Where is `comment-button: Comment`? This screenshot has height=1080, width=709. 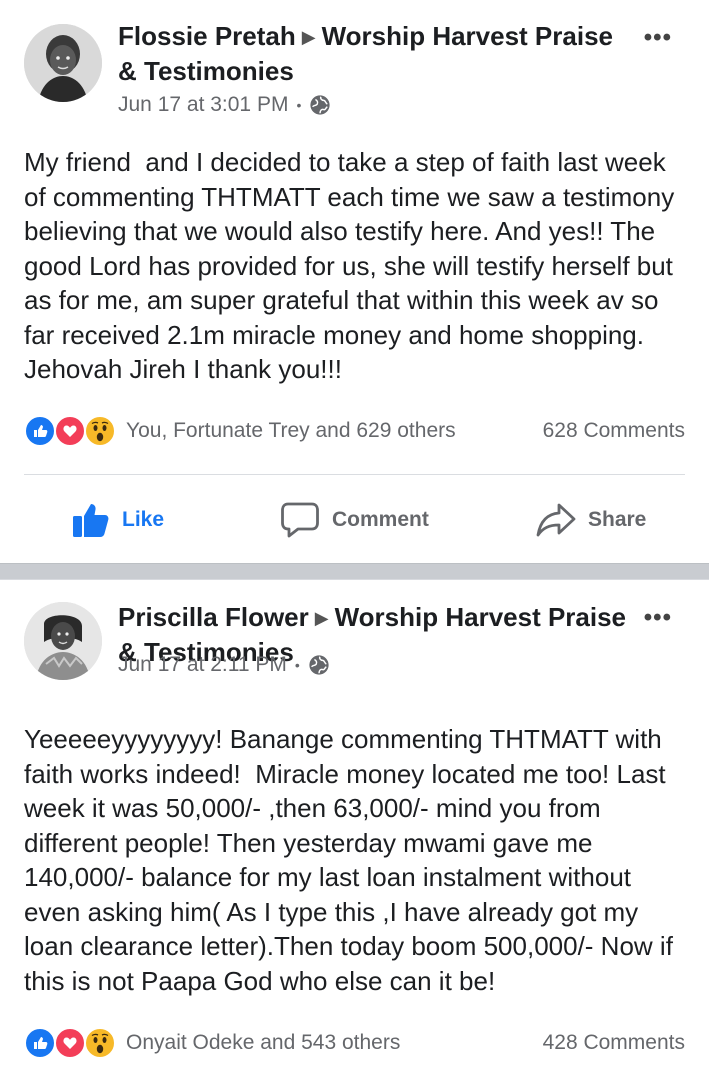
comment-button: Comment is located at coordinates (354, 520).